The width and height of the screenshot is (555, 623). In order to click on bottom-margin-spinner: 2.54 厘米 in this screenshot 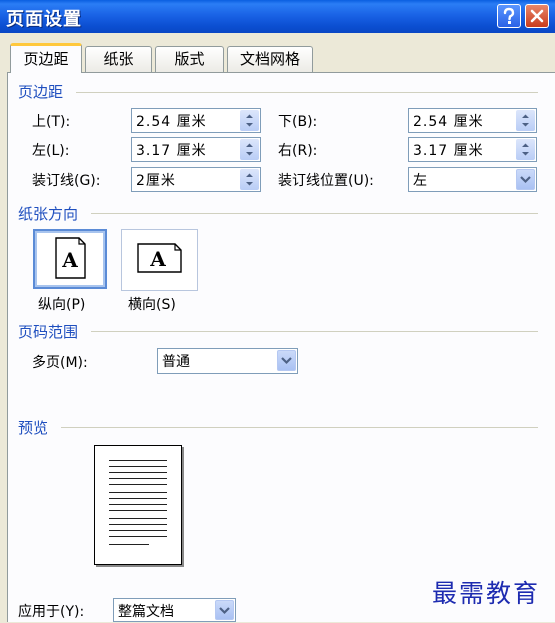, I will do `click(472, 120)`.